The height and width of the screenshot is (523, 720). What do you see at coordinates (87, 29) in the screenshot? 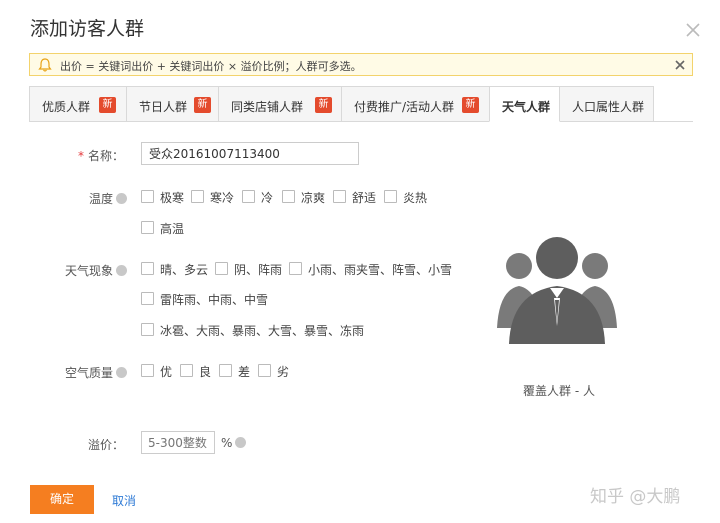
I see `dialog-title: 添加访客人群` at bounding box center [87, 29].